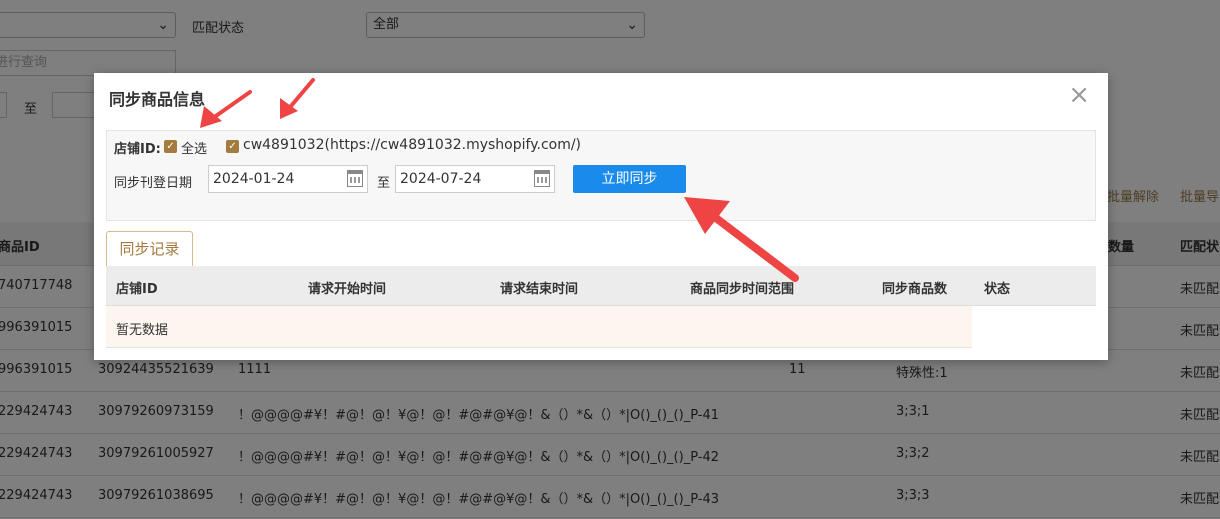  I want to click on dialog-title: 同步商品信息, so click(157, 99).